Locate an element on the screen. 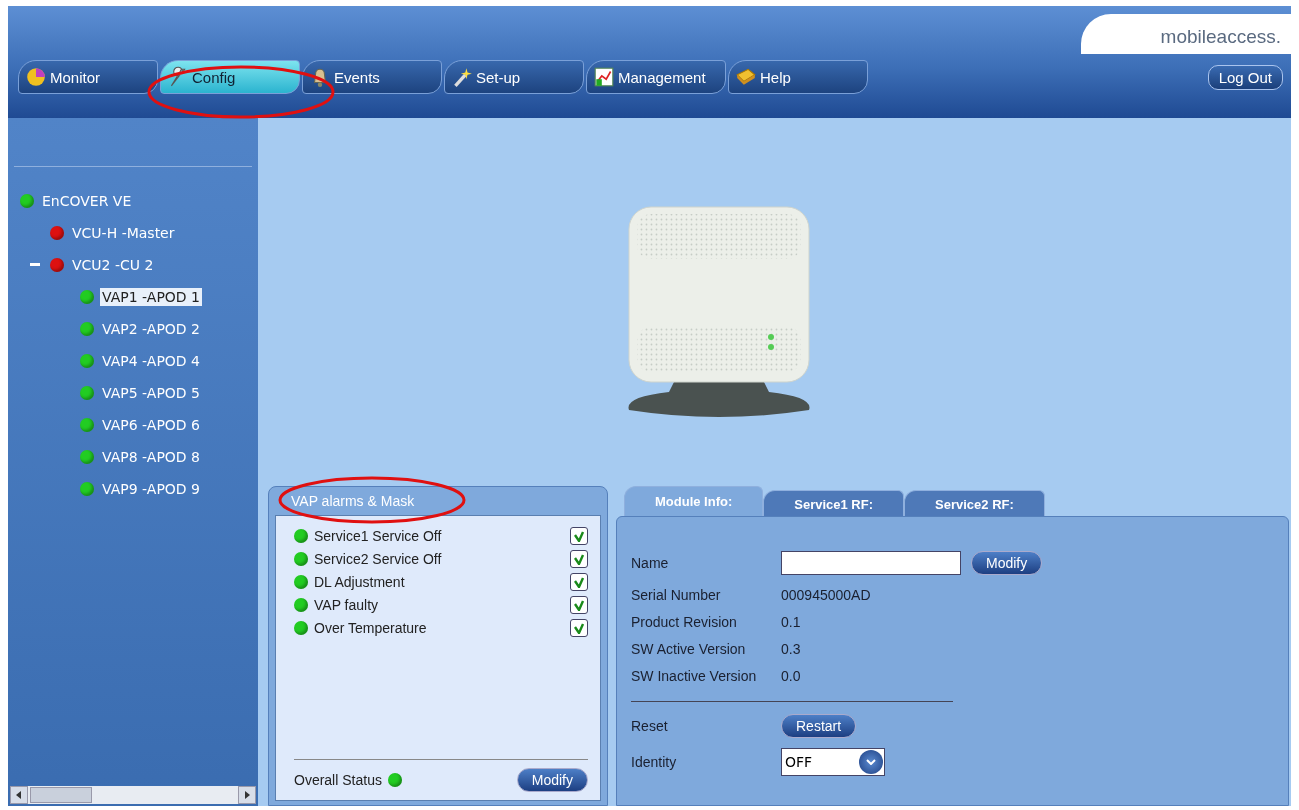  pie-chart-icon is located at coordinates (36, 77).